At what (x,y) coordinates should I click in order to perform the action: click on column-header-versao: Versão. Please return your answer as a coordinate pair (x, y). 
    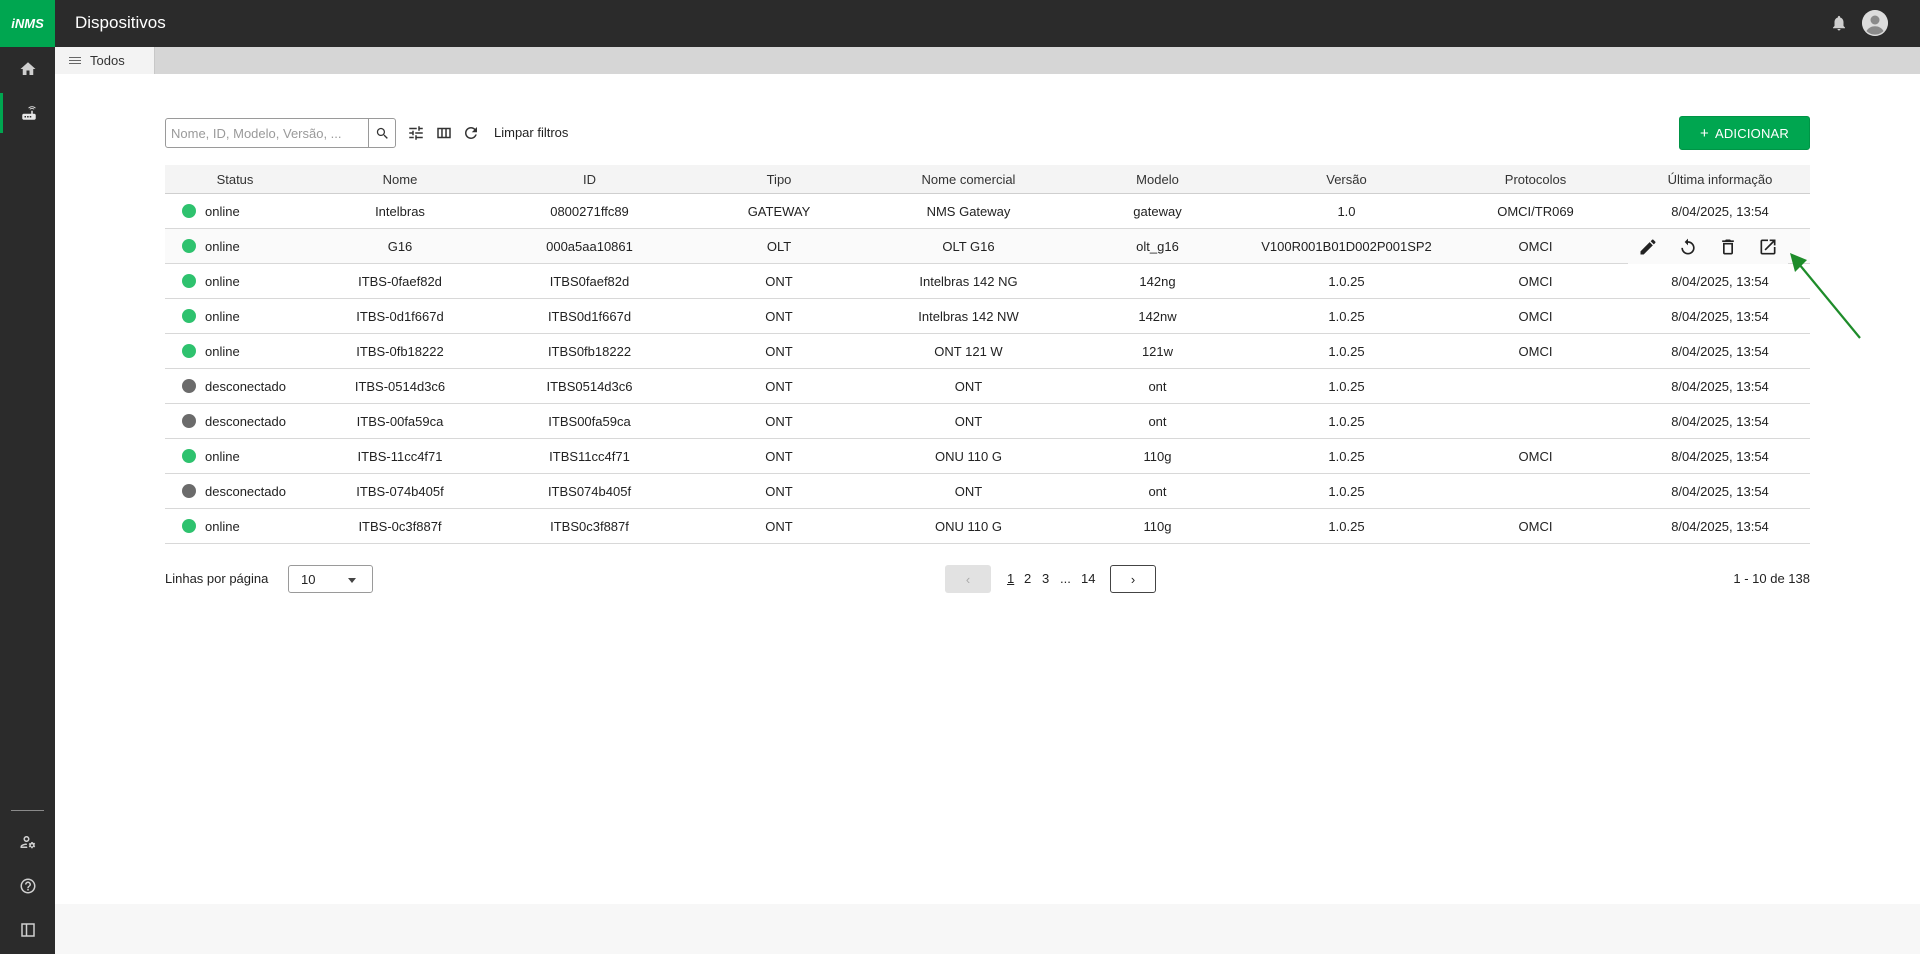
    Looking at the image, I should click on (1346, 179).